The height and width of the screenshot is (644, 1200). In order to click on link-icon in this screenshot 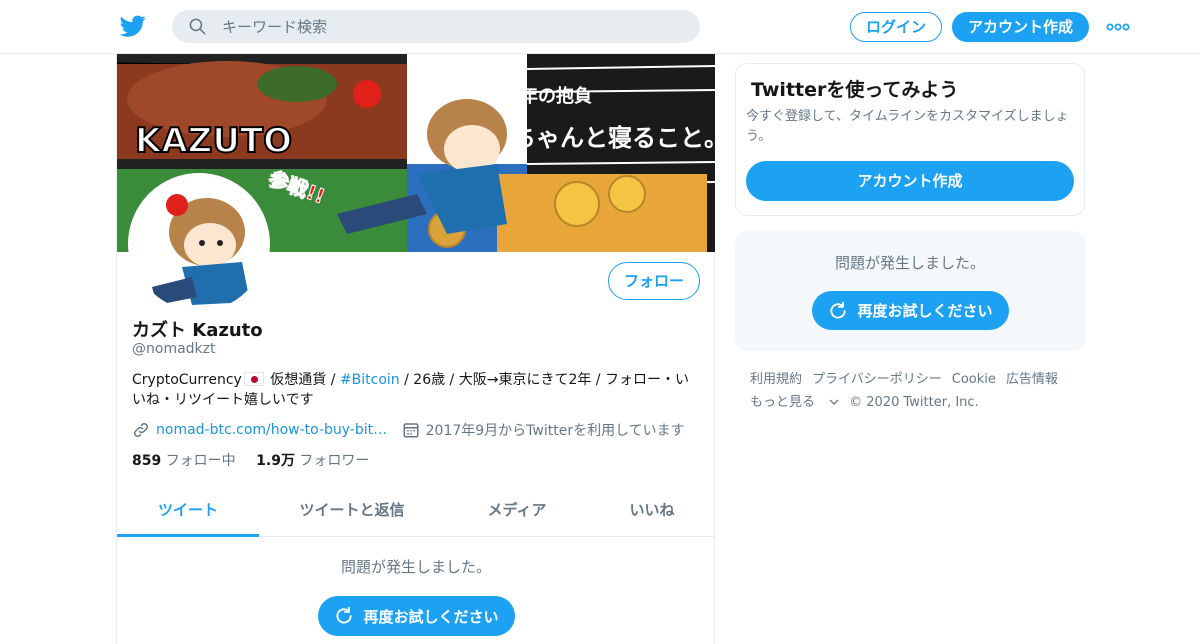, I will do `click(141, 430)`.